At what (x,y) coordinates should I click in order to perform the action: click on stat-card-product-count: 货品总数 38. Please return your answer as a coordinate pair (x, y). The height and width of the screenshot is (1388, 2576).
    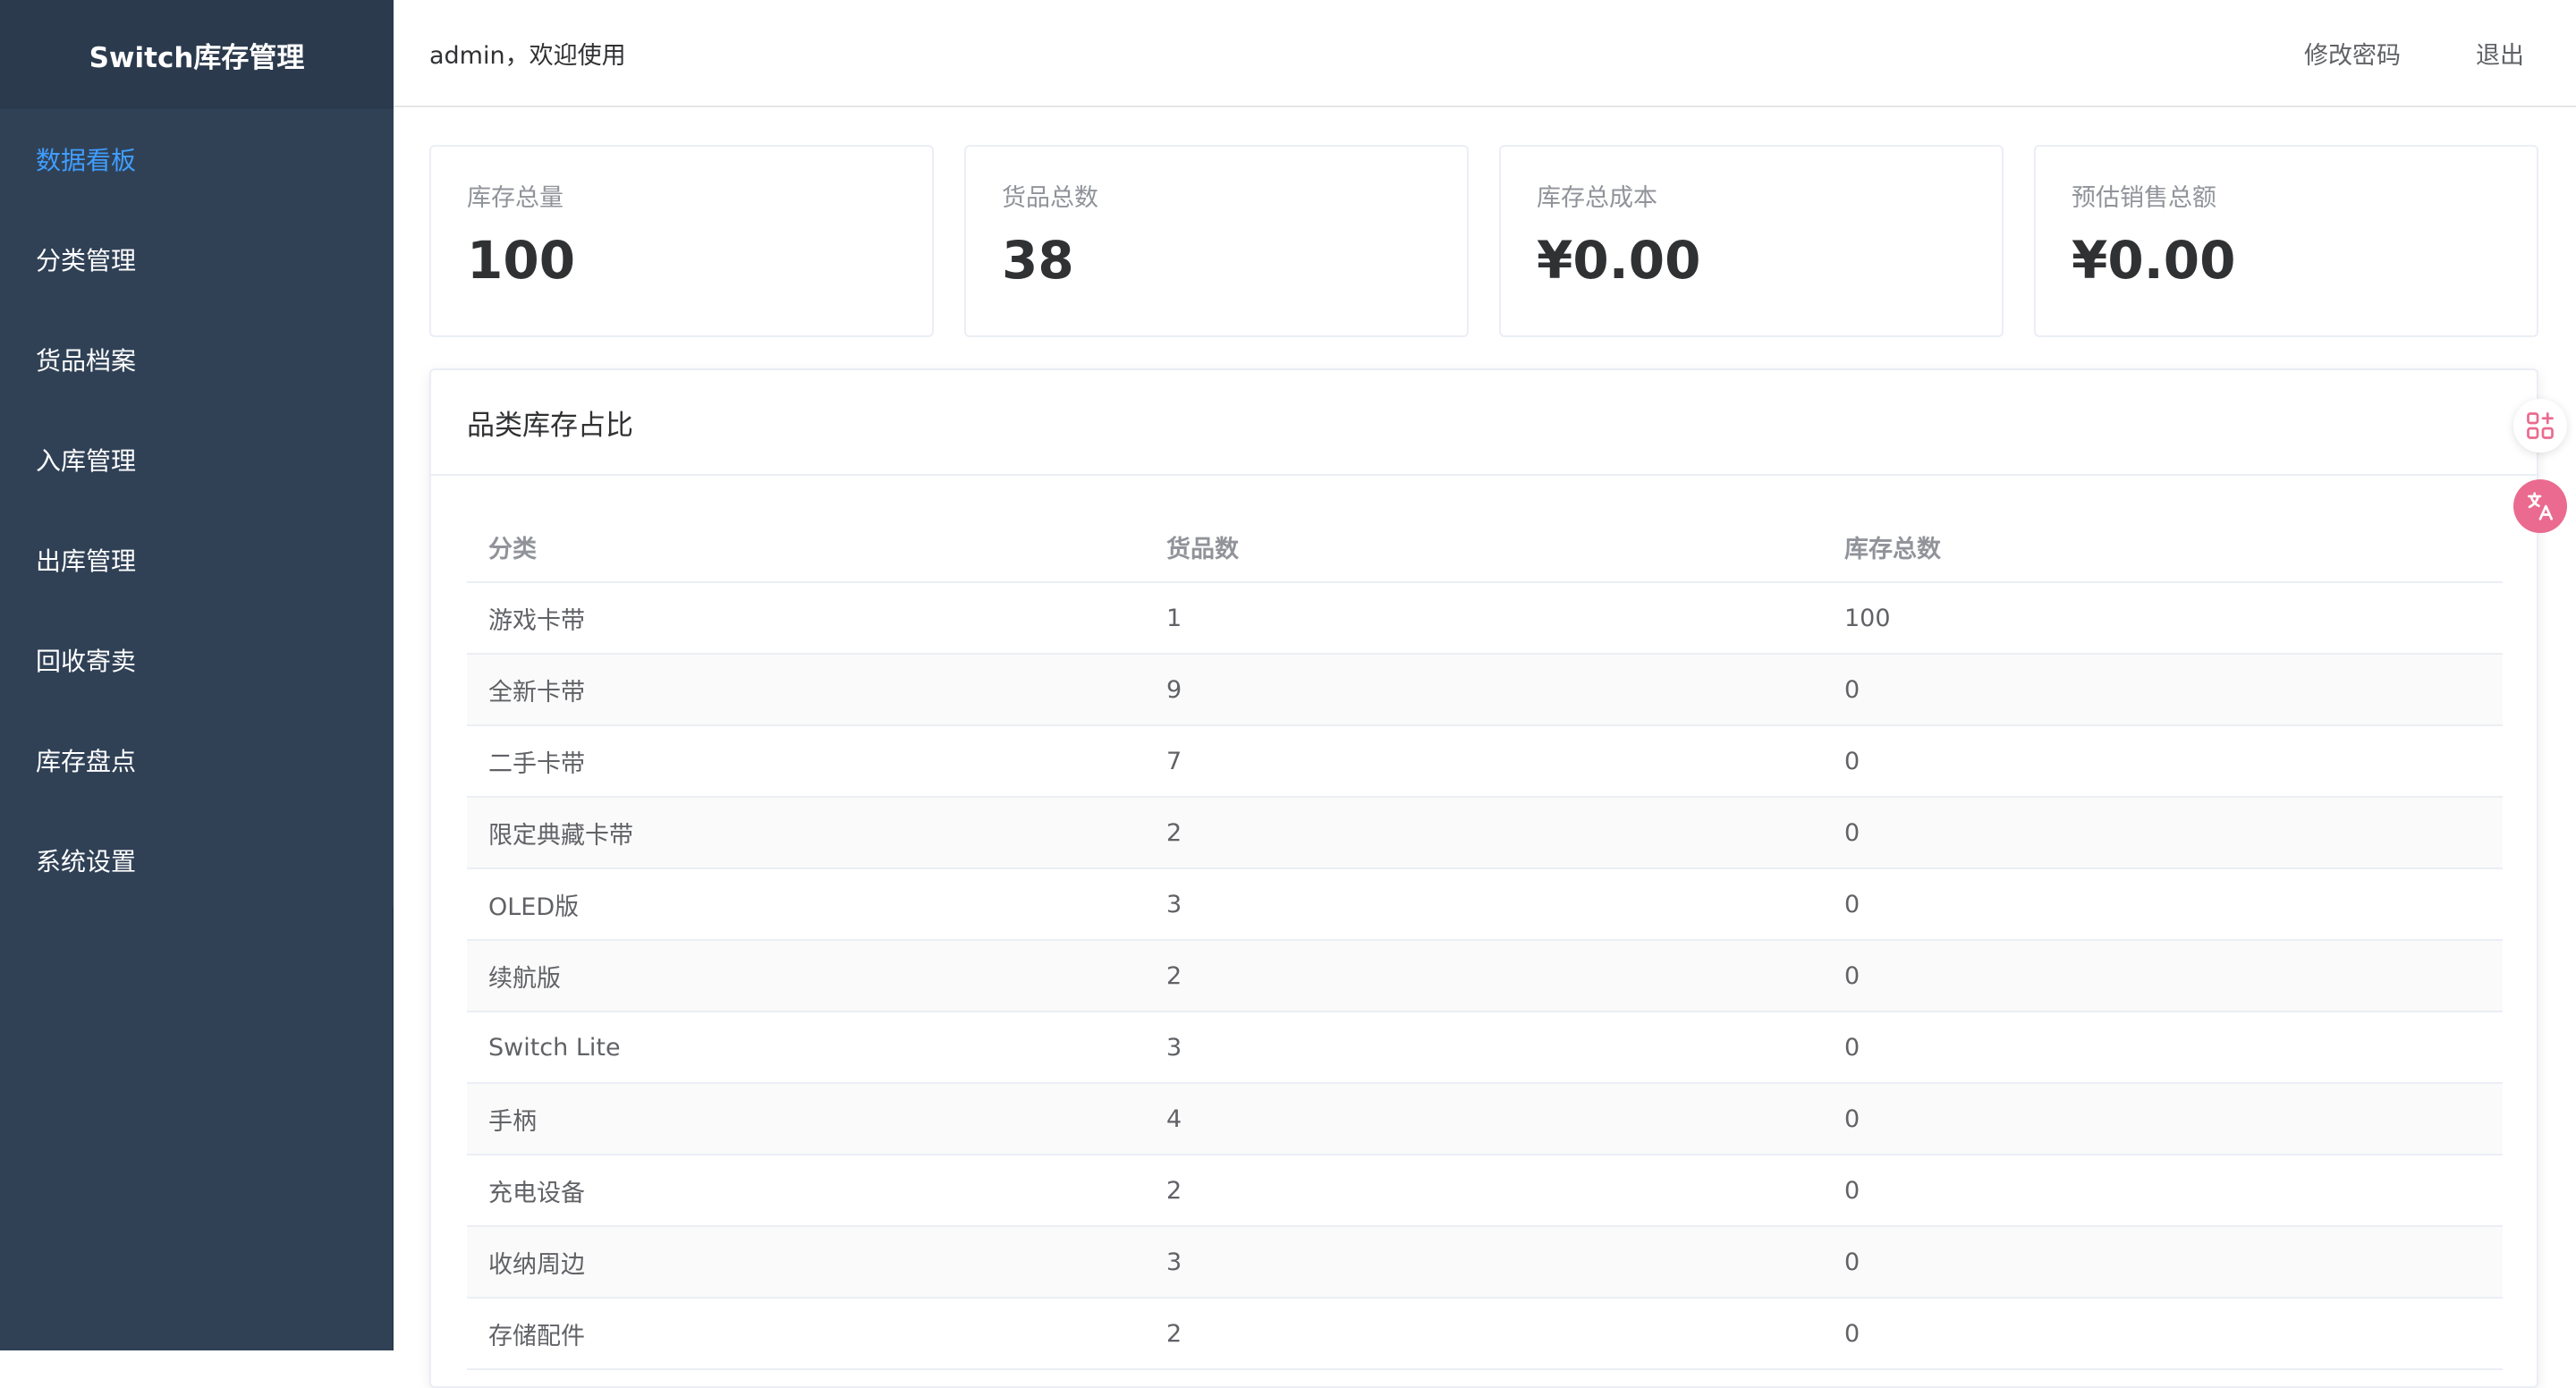
    Looking at the image, I should click on (1216, 241).